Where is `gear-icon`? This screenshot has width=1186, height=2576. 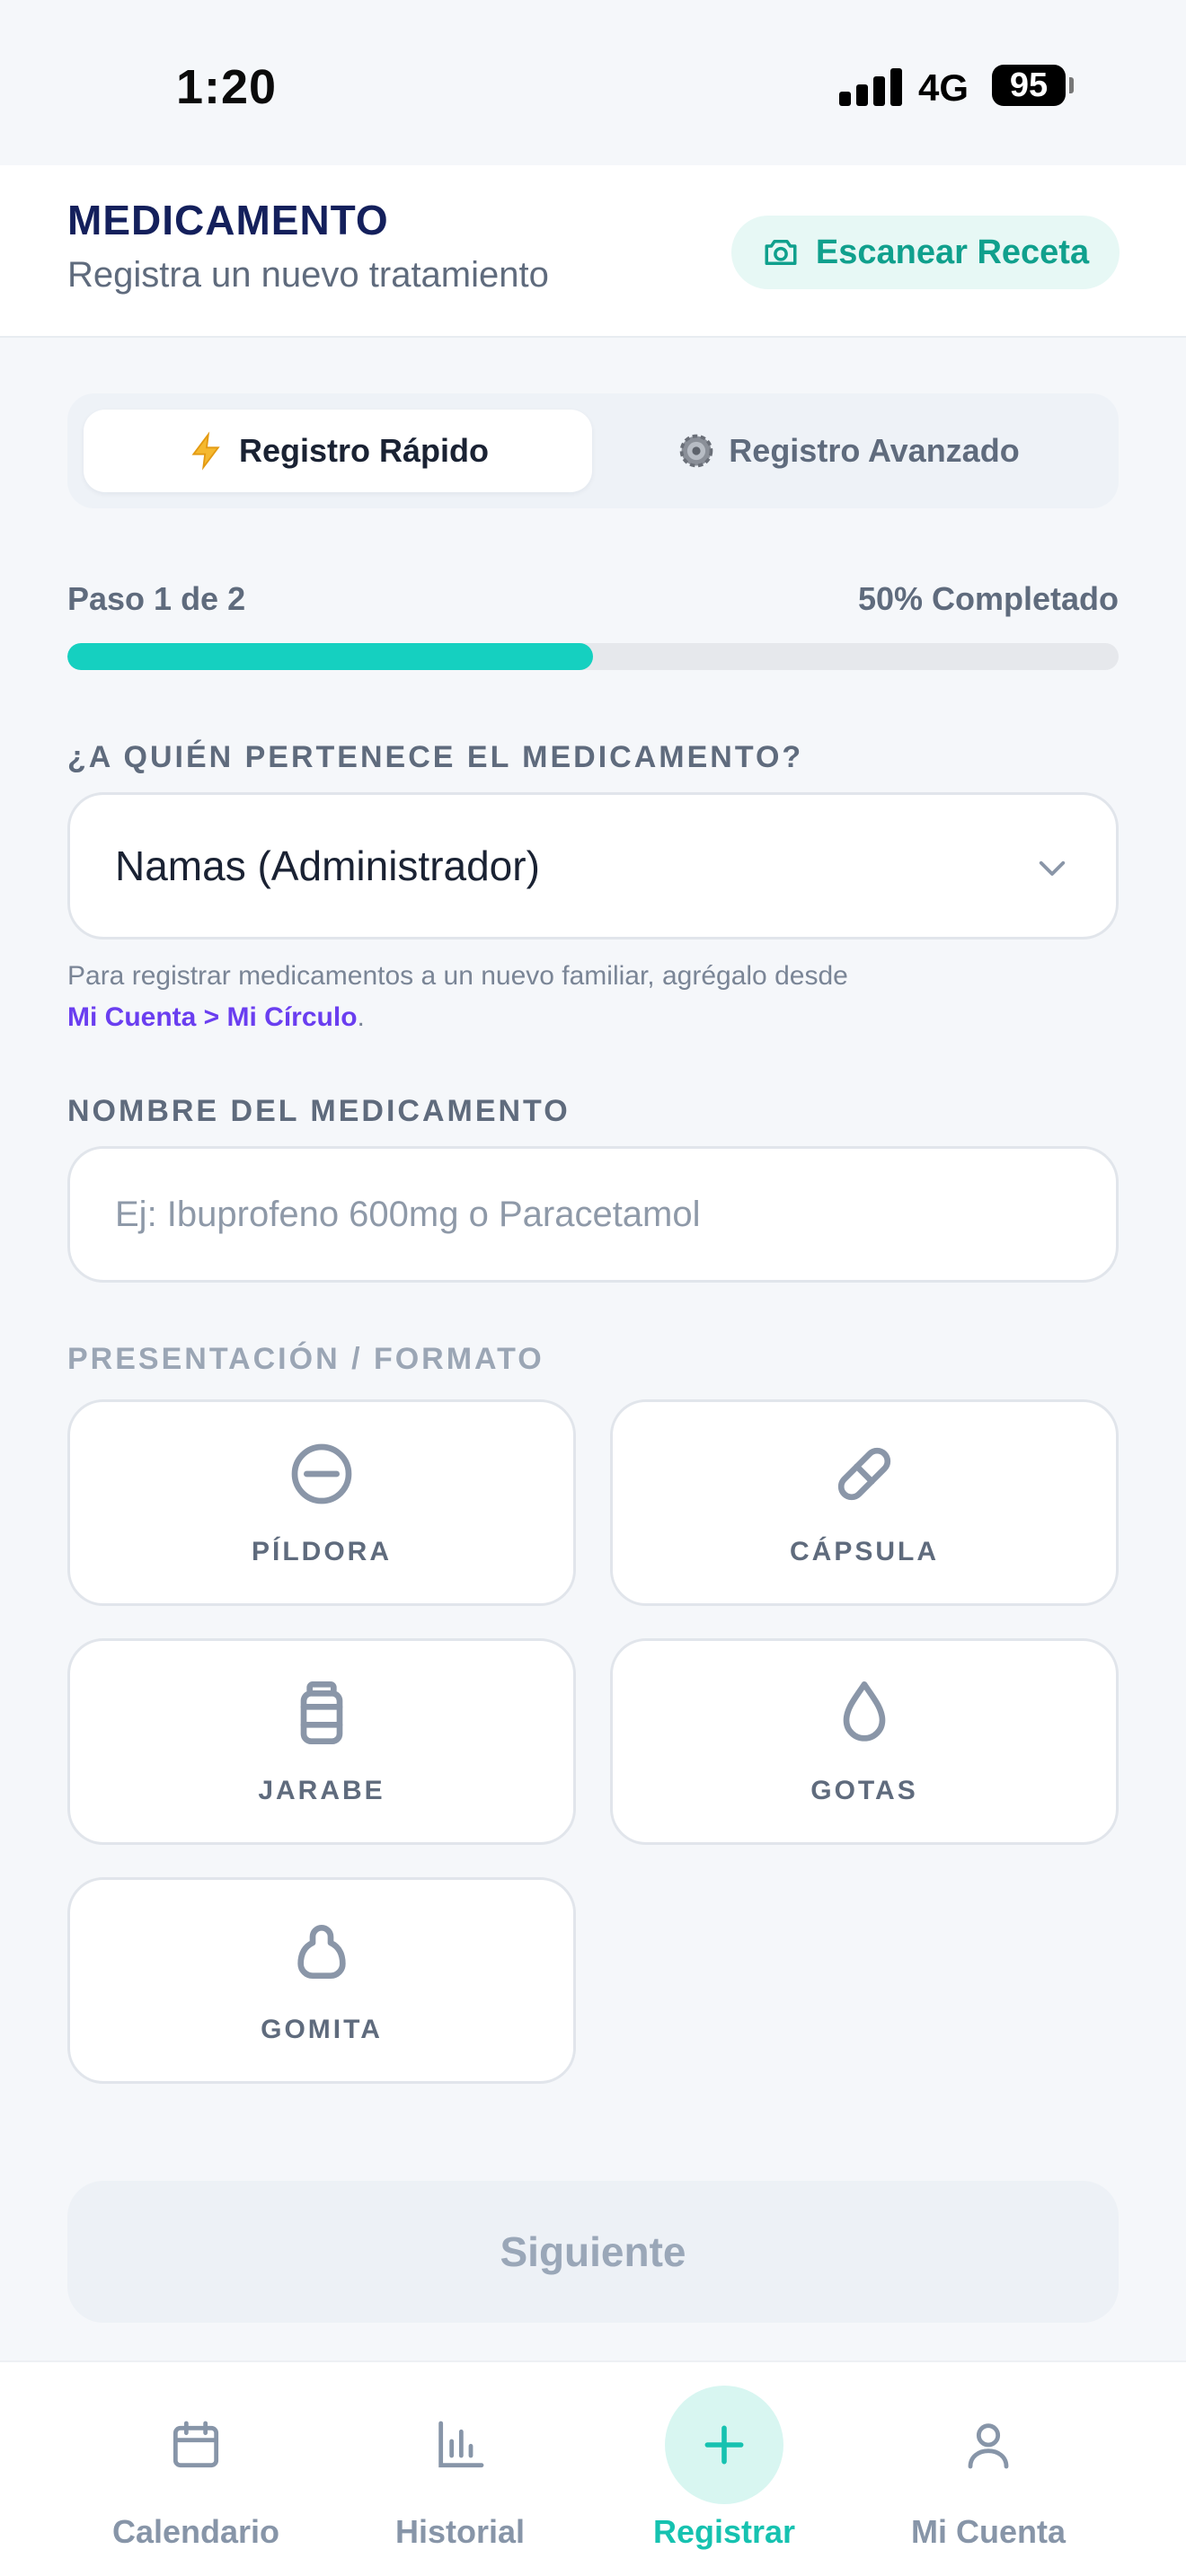
gear-icon is located at coordinates (696, 451).